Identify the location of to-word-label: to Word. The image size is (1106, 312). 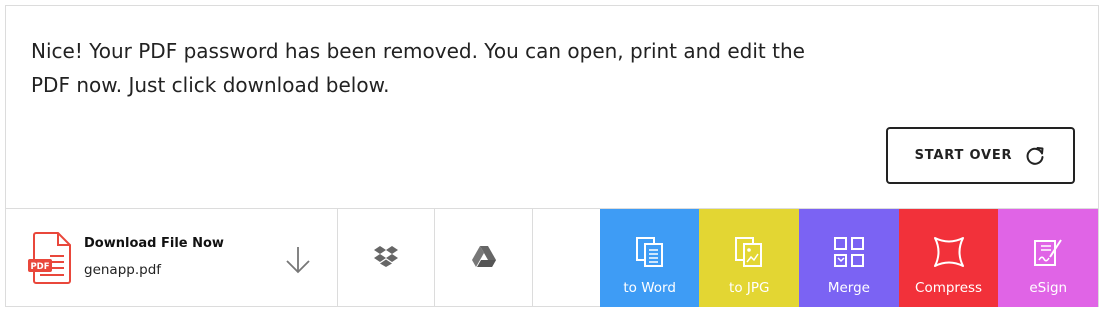
(649, 288).